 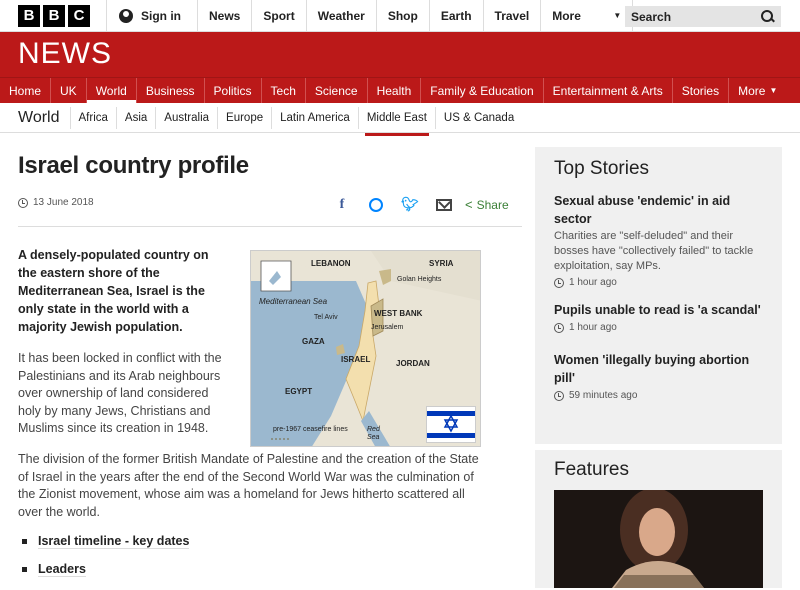 What do you see at coordinates (661, 369) in the screenshot?
I see `story-headline: Women 'illegally buying abortion pill'` at bounding box center [661, 369].